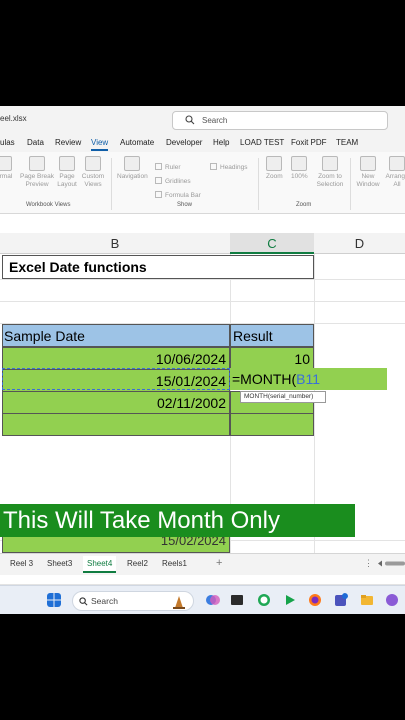  I want to click on sheet-tab-reel2: Reel2, so click(137, 563).